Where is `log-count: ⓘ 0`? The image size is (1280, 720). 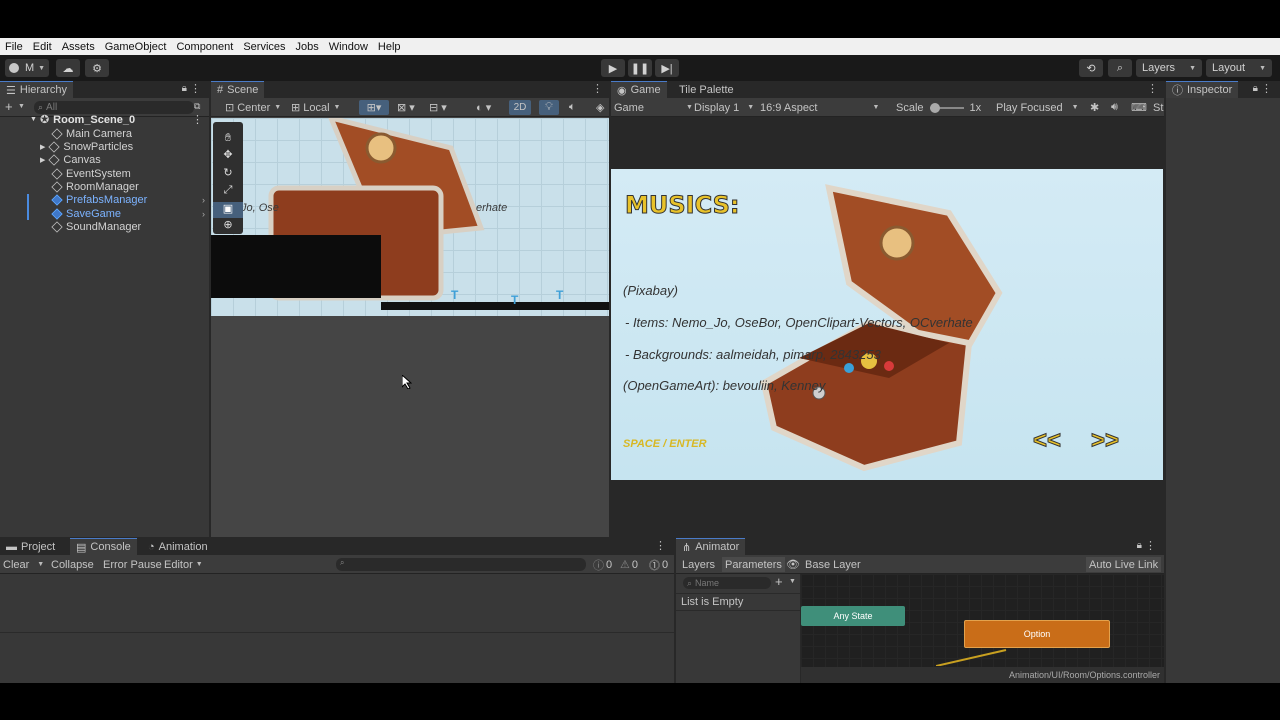
log-count: ⓘ 0 is located at coordinates (602, 564).